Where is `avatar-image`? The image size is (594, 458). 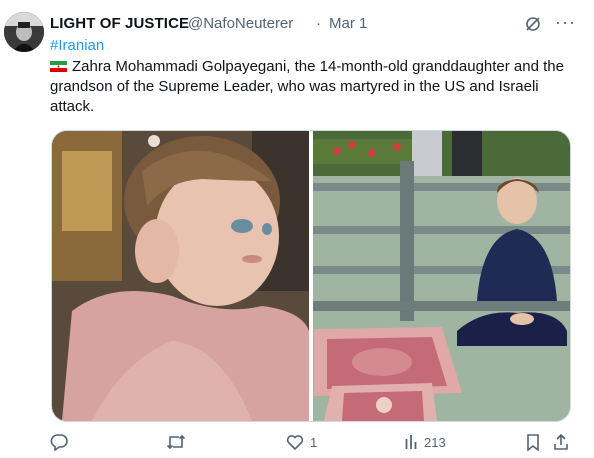
avatar-image is located at coordinates (24, 32).